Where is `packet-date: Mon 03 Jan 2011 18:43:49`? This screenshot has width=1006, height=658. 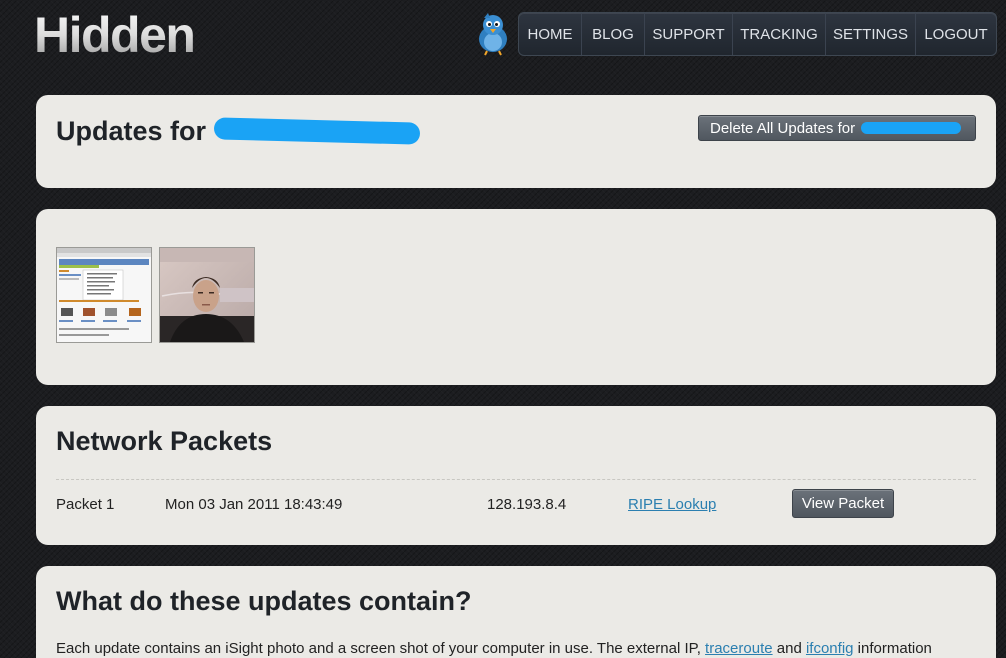 packet-date: Mon 03 Jan 2011 18:43:49 is located at coordinates (254, 504).